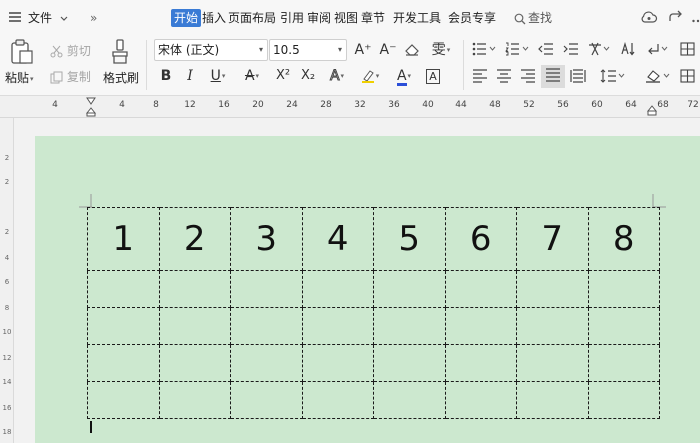  Describe the element at coordinates (658, 77) in the screenshot. I see `shading-icon` at that location.